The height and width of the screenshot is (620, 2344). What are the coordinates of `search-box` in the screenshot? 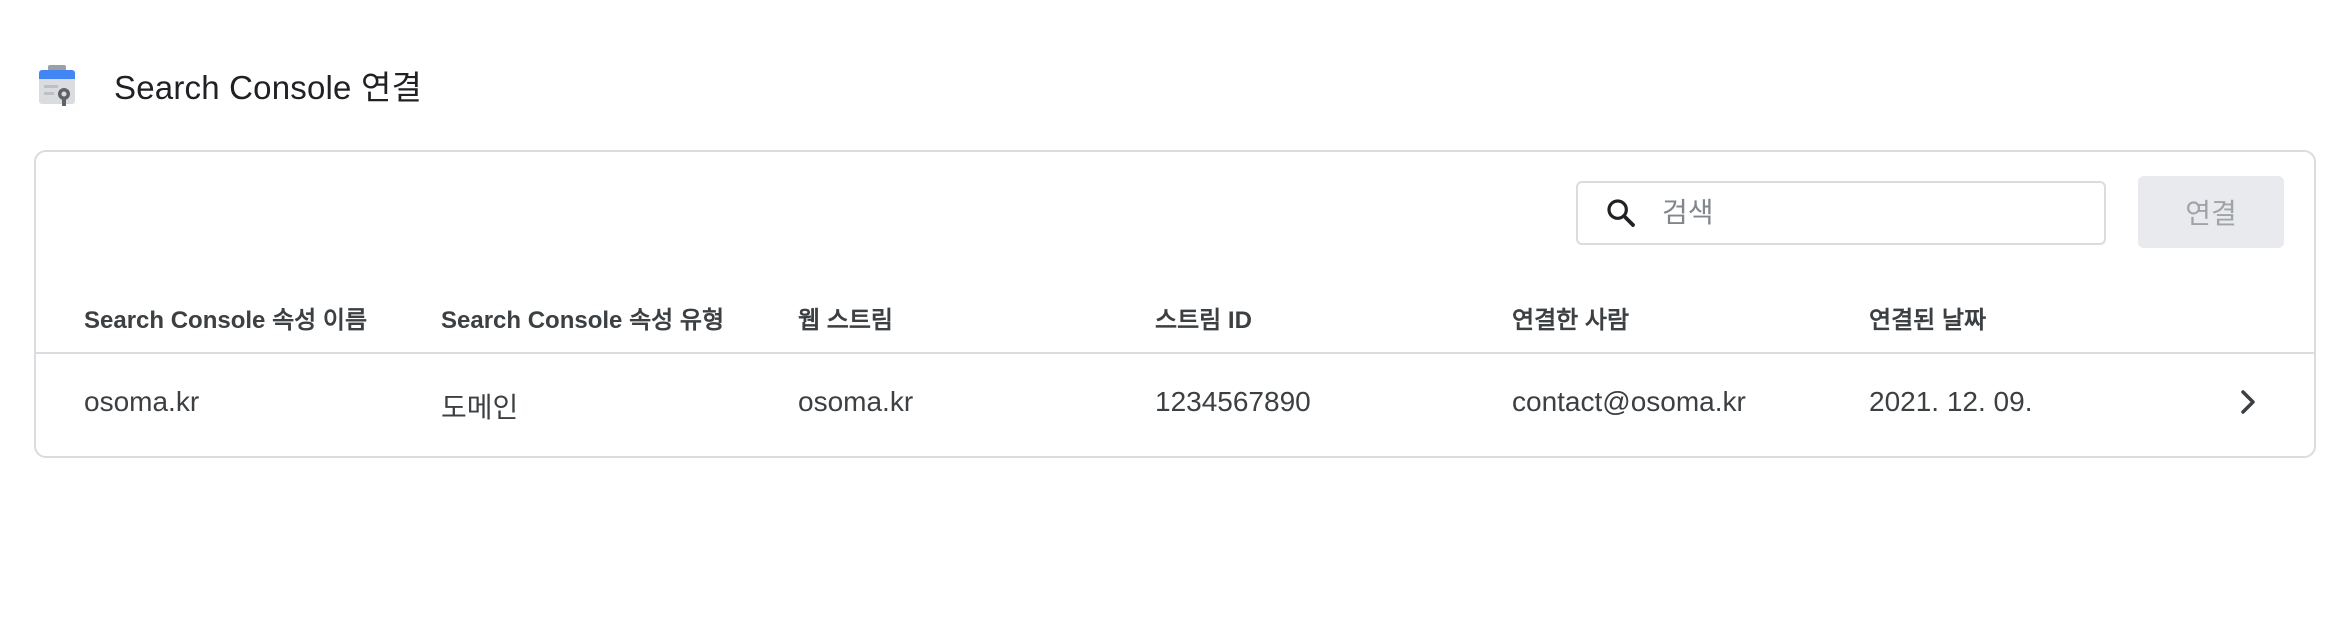 It's located at (1841, 213).